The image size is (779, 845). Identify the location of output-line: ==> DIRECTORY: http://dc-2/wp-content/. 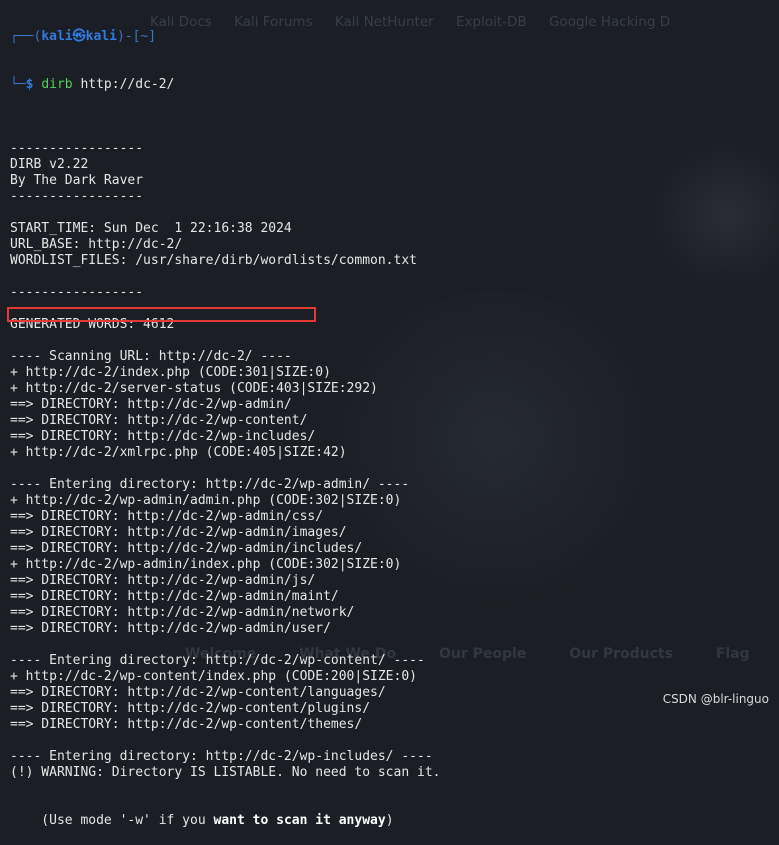
(159, 420).